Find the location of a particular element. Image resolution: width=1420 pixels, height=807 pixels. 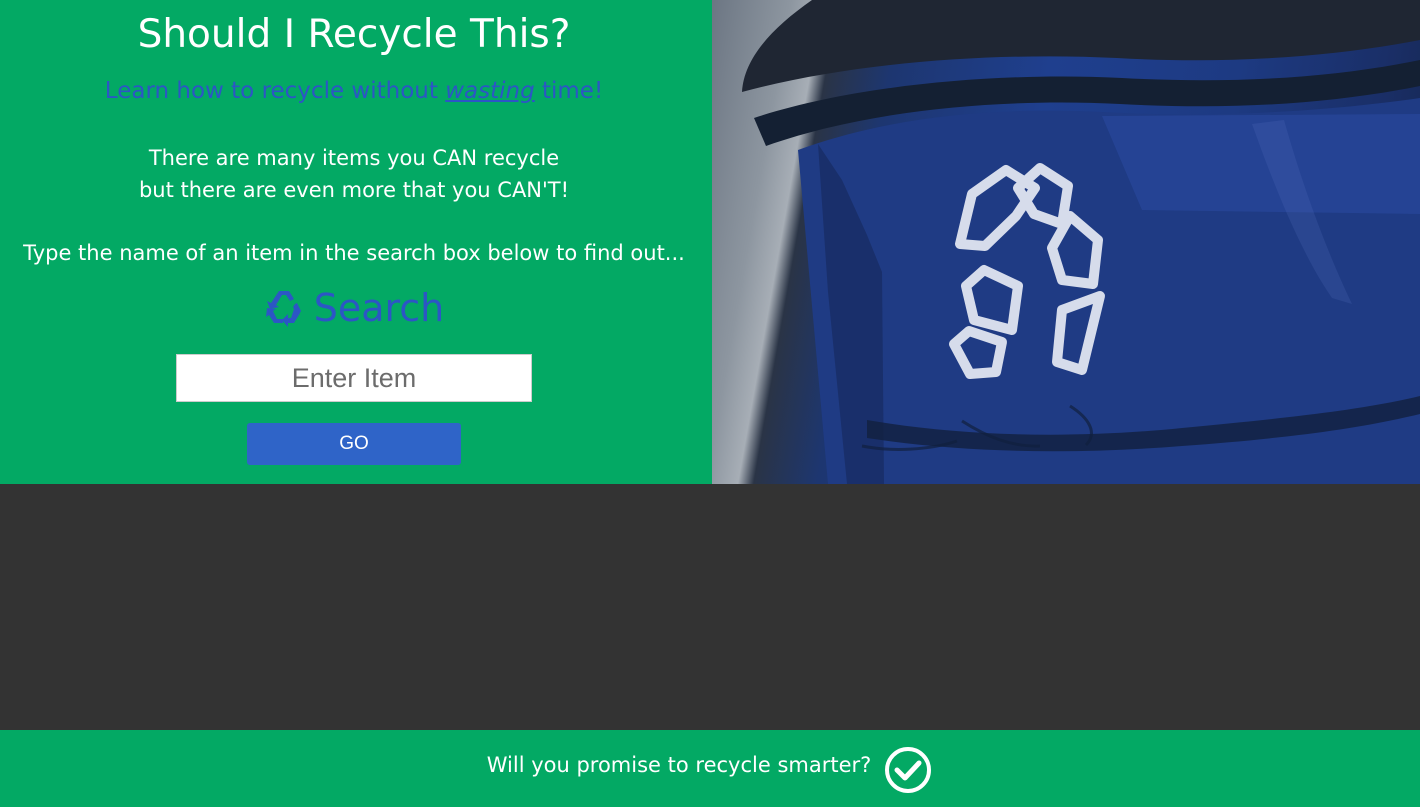

tagline-emphasis: wasting is located at coordinates (490, 91).